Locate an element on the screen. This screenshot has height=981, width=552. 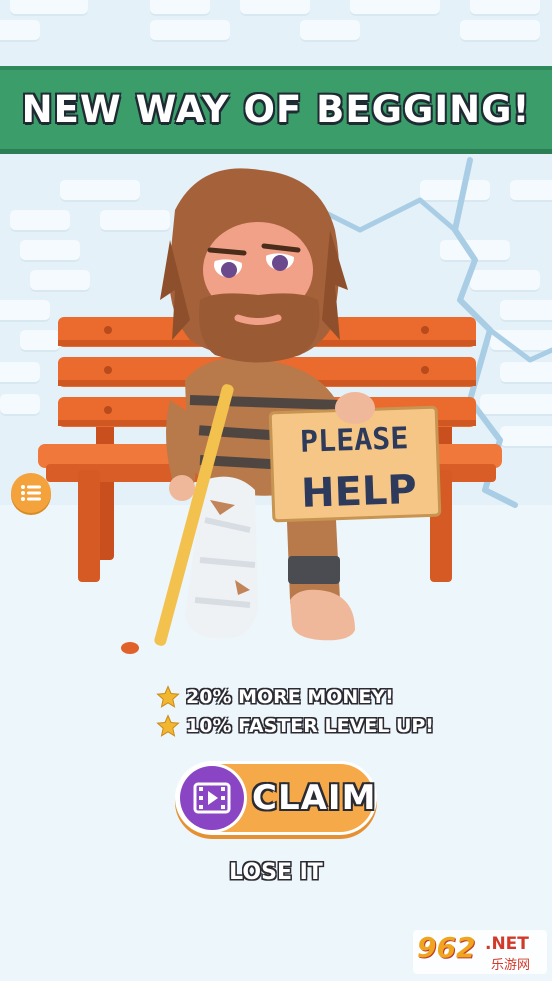
watermark-subtitle: 乐游网 is located at coordinates (511, 965).